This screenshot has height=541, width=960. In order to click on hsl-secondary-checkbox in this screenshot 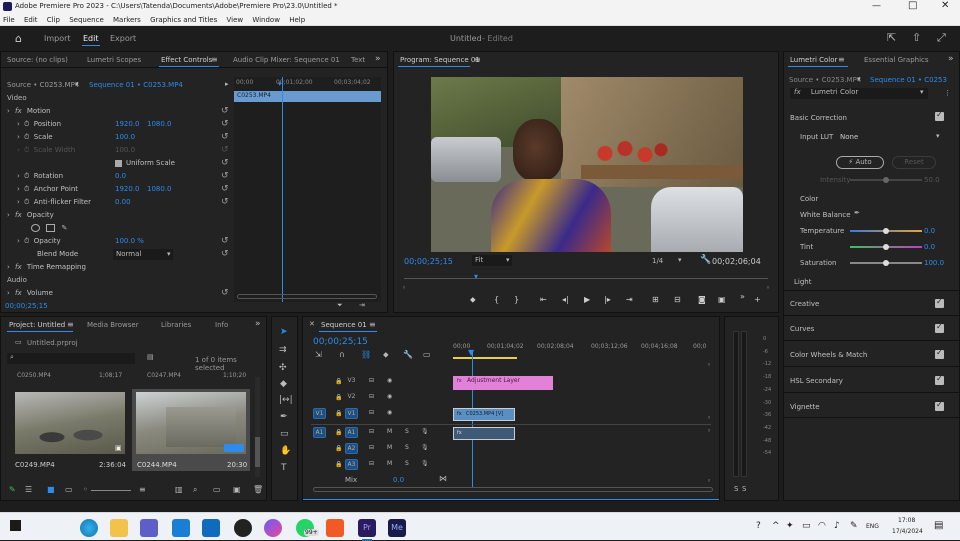, I will do `click(939, 379)`.